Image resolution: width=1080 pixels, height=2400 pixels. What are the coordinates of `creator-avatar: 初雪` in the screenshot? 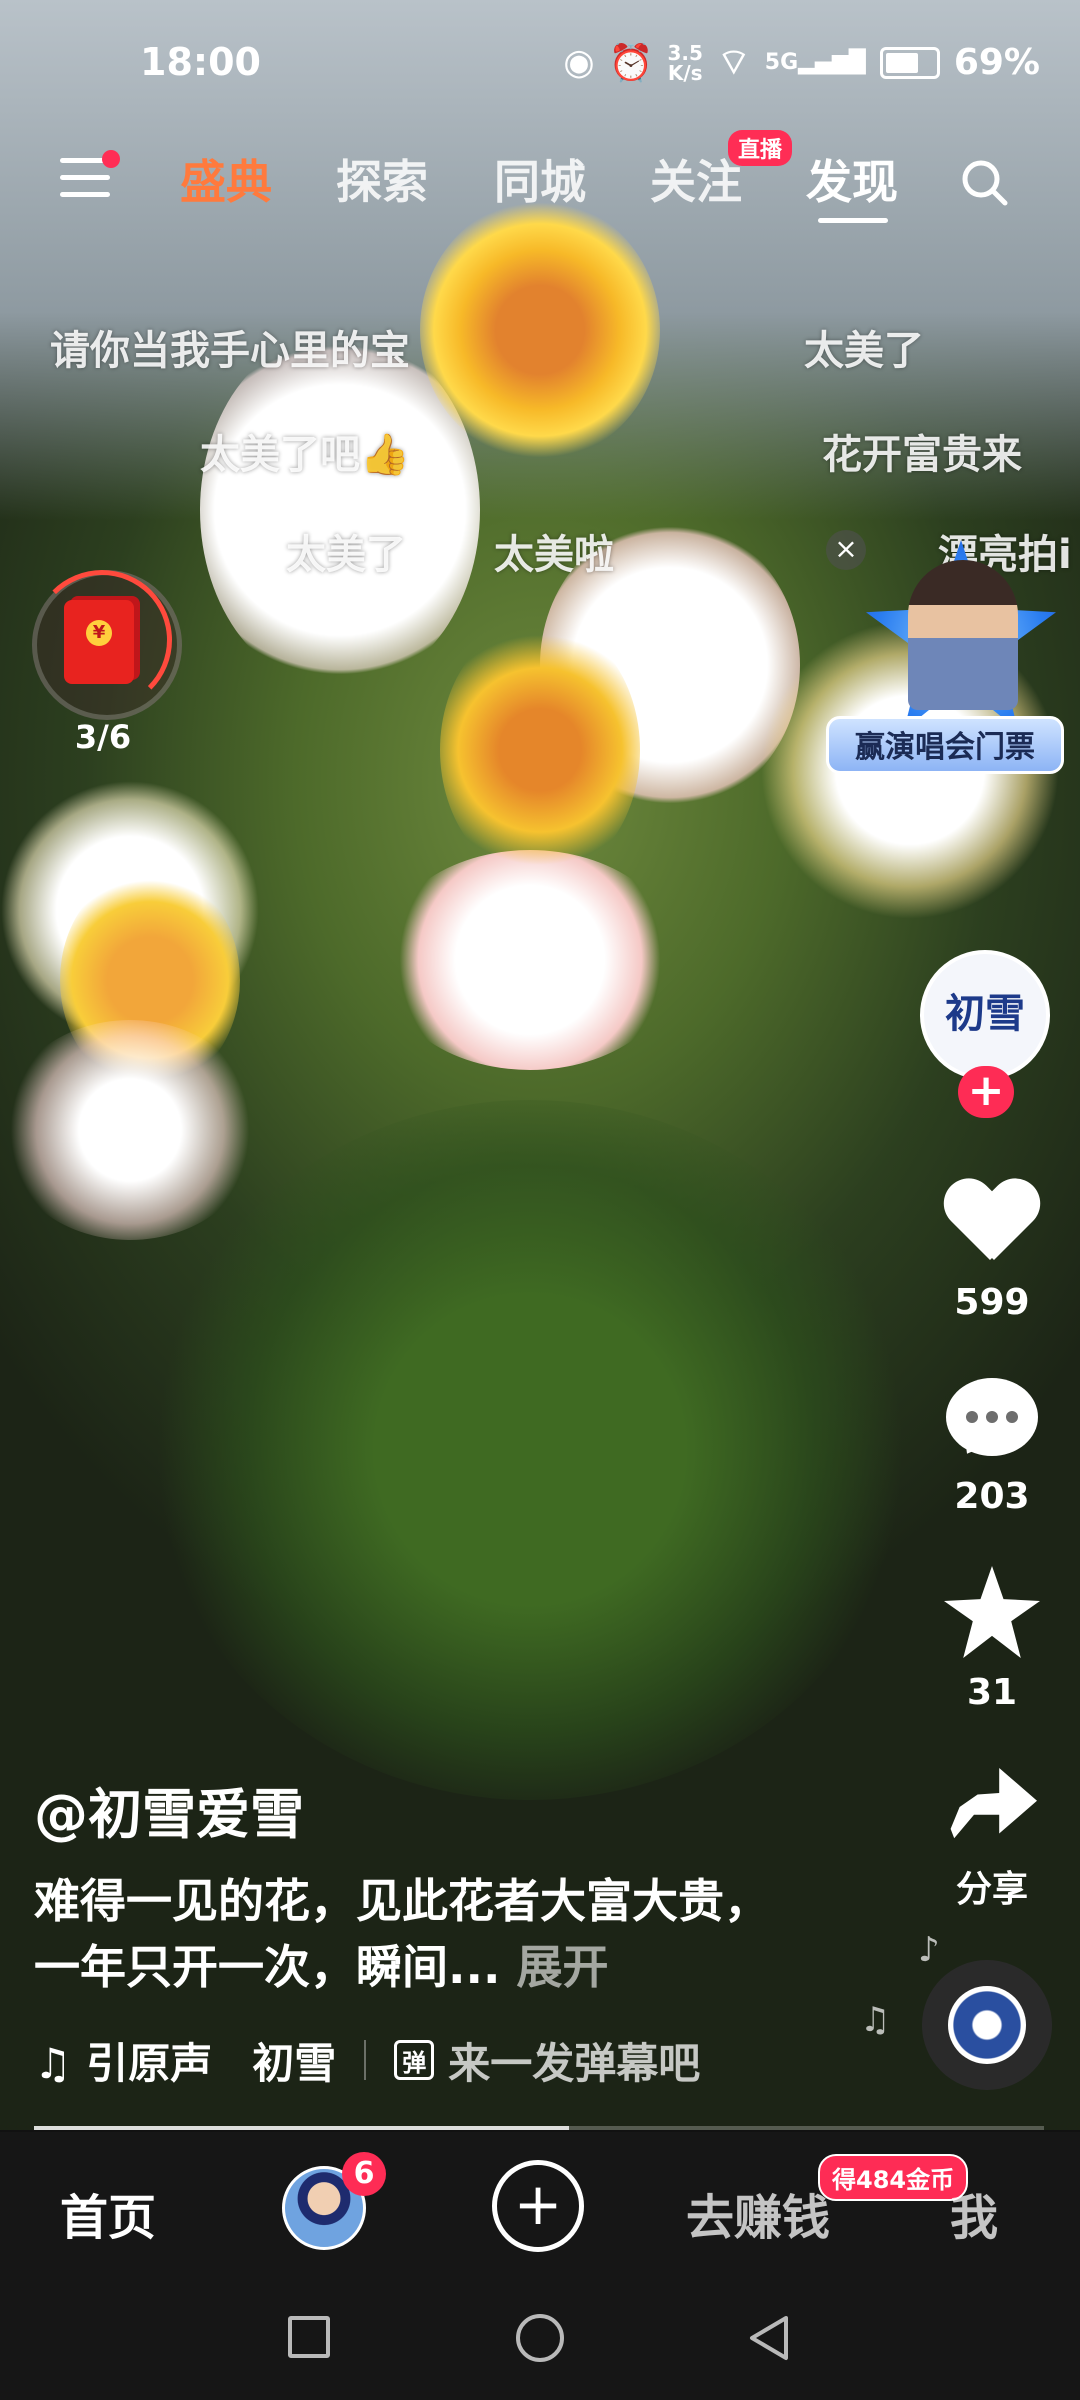 It's located at (985, 1015).